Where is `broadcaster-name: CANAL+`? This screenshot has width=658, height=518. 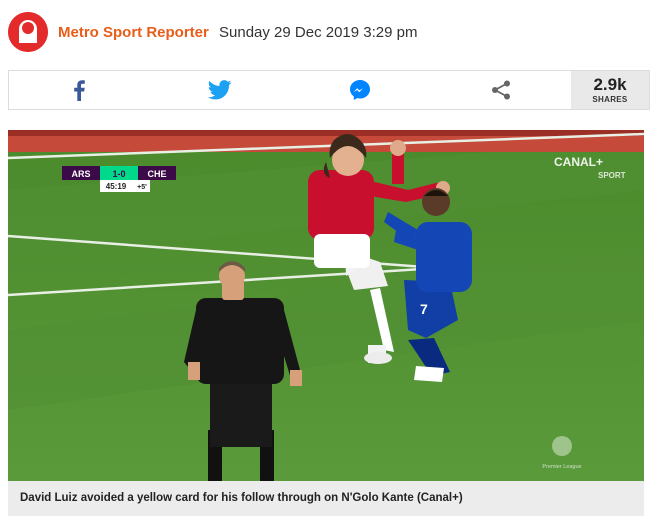 broadcaster-name: CANAL+ is located at coordinates (578, 162).